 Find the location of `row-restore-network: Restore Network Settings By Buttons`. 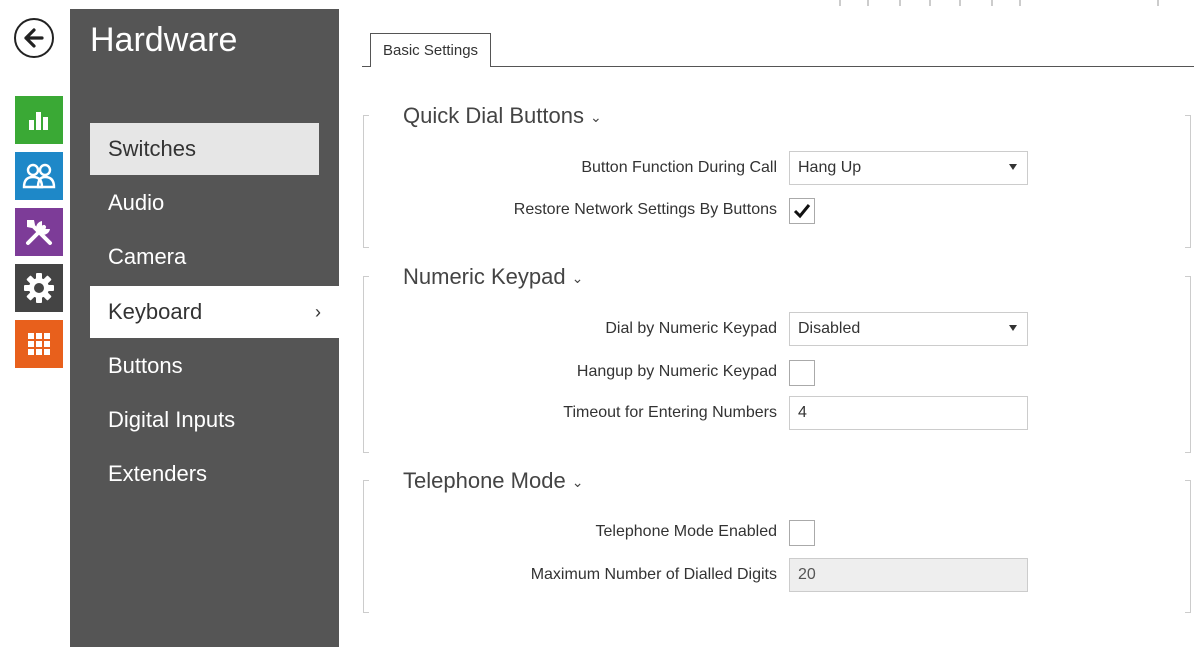

row-restore-network: Restore Network Settings By Buttons is located at coordinates (777, 210).